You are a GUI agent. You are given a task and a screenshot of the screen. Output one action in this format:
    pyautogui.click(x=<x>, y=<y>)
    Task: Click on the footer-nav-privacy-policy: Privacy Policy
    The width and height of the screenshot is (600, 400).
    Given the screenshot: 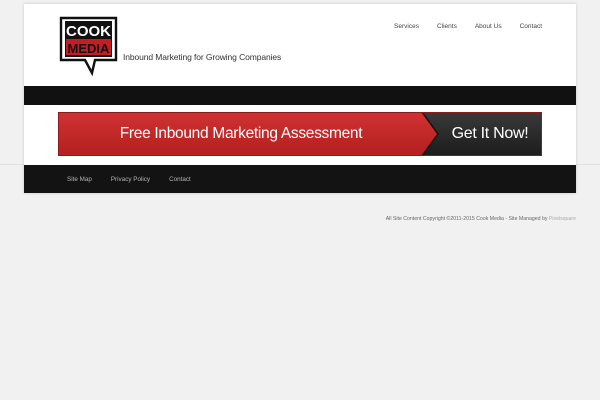 What is the action you would take?
    pyautogui.click(x=130, y=179)
    